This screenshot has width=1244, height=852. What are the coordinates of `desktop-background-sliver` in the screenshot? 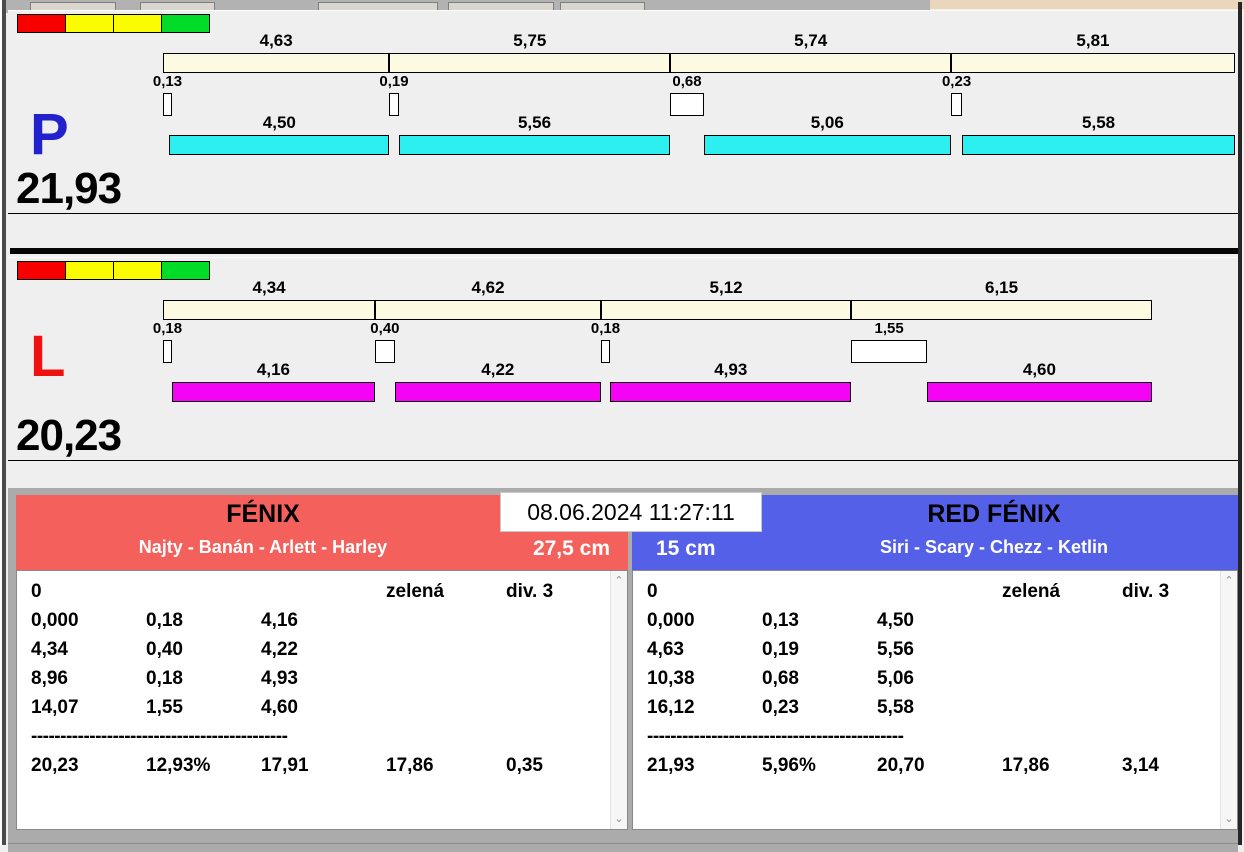 It's located at (1087, 4).